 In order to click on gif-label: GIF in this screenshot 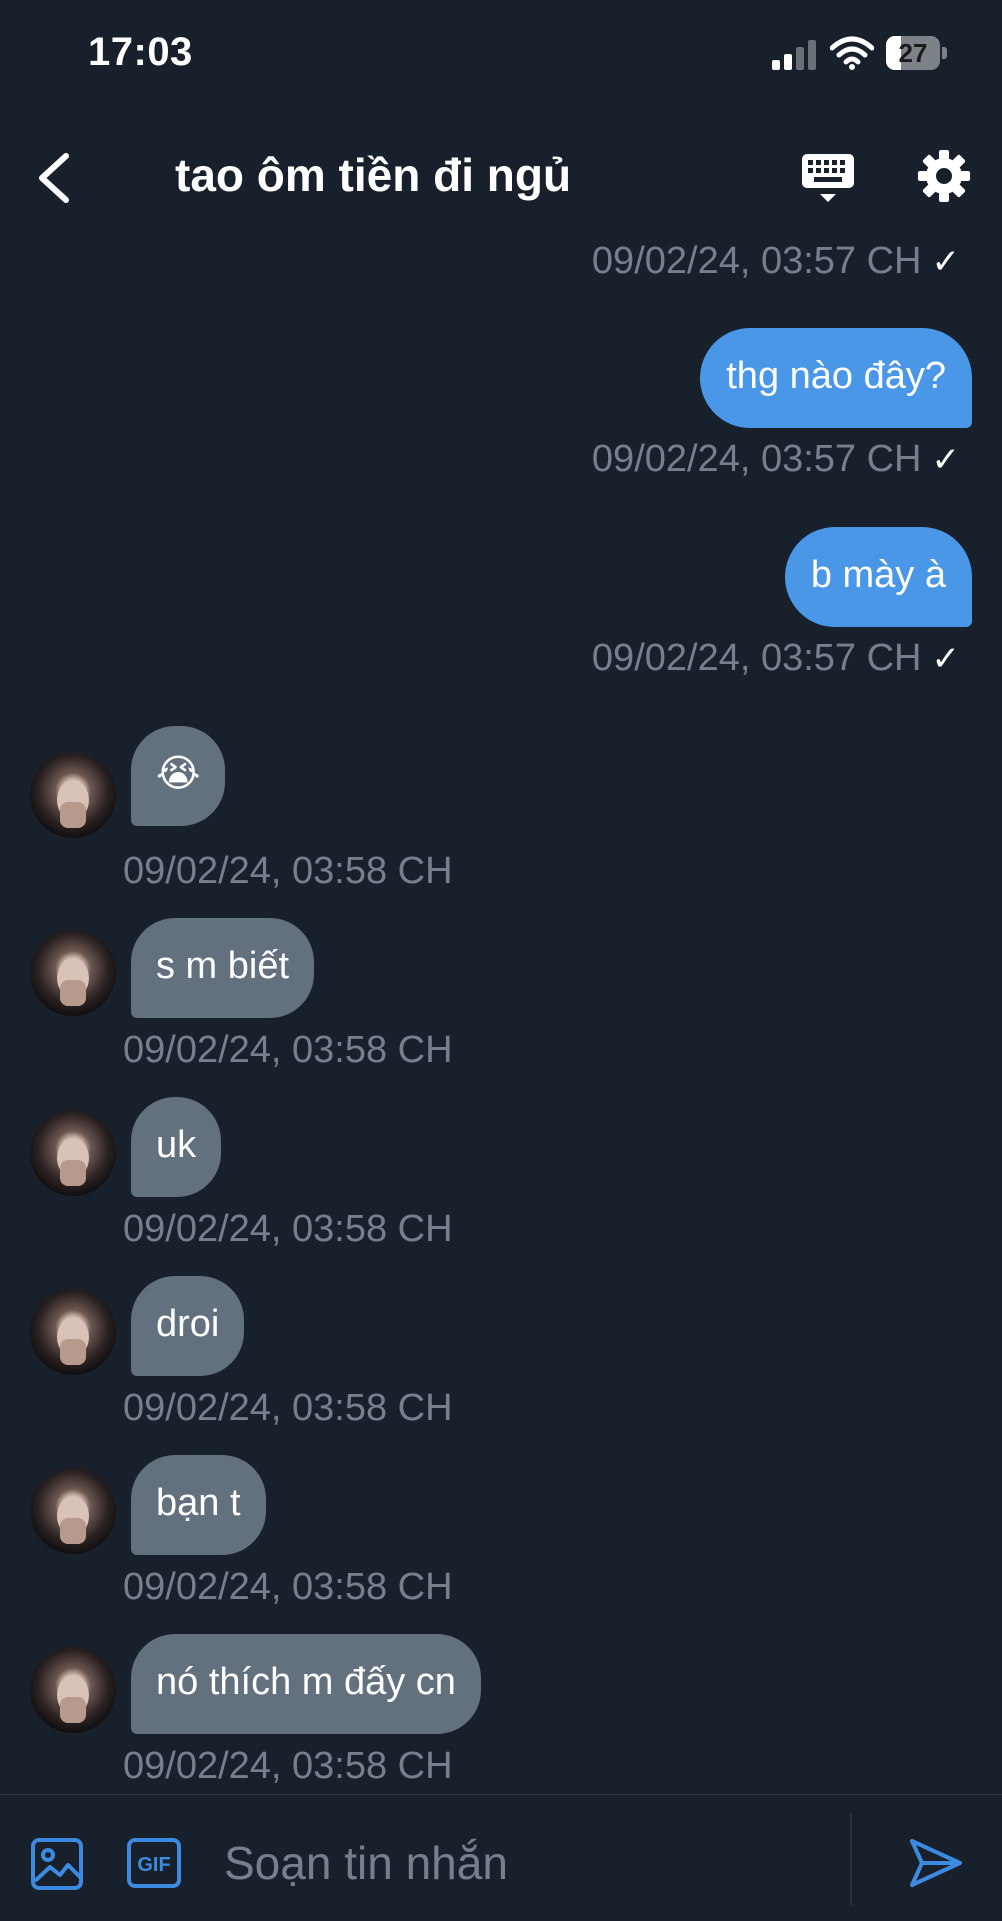, I will do `click(153, 1865)`.